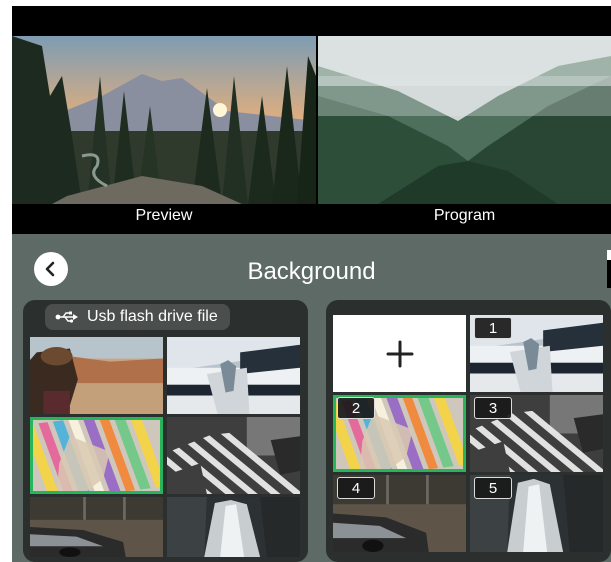 The image size is (611, 562). Describe the element at coordinates (399, 433) in the screenshot. I see `slot-2: 2` at that location.